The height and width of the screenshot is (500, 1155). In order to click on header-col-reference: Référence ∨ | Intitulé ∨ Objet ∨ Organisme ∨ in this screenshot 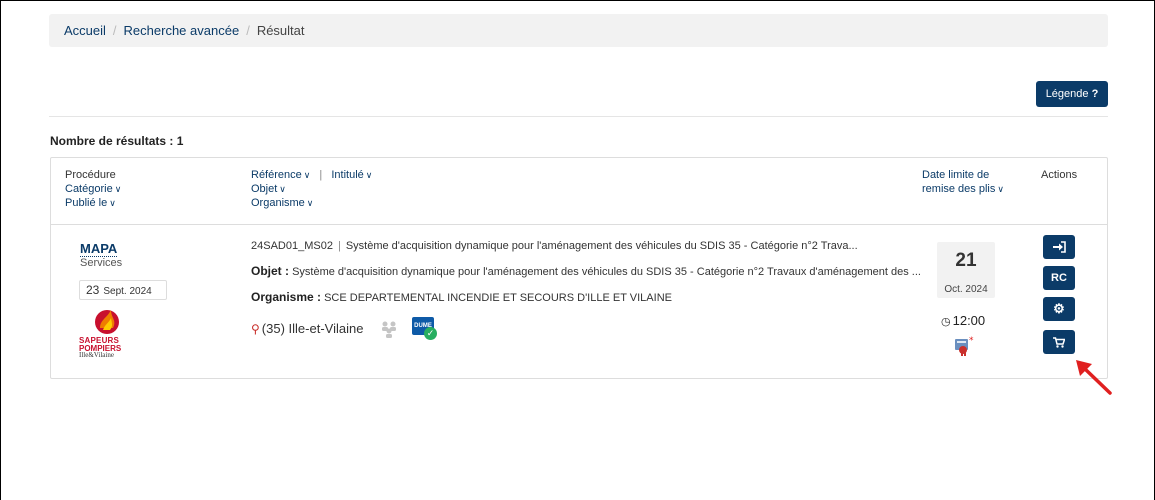, I will do `click(311, 189)`.